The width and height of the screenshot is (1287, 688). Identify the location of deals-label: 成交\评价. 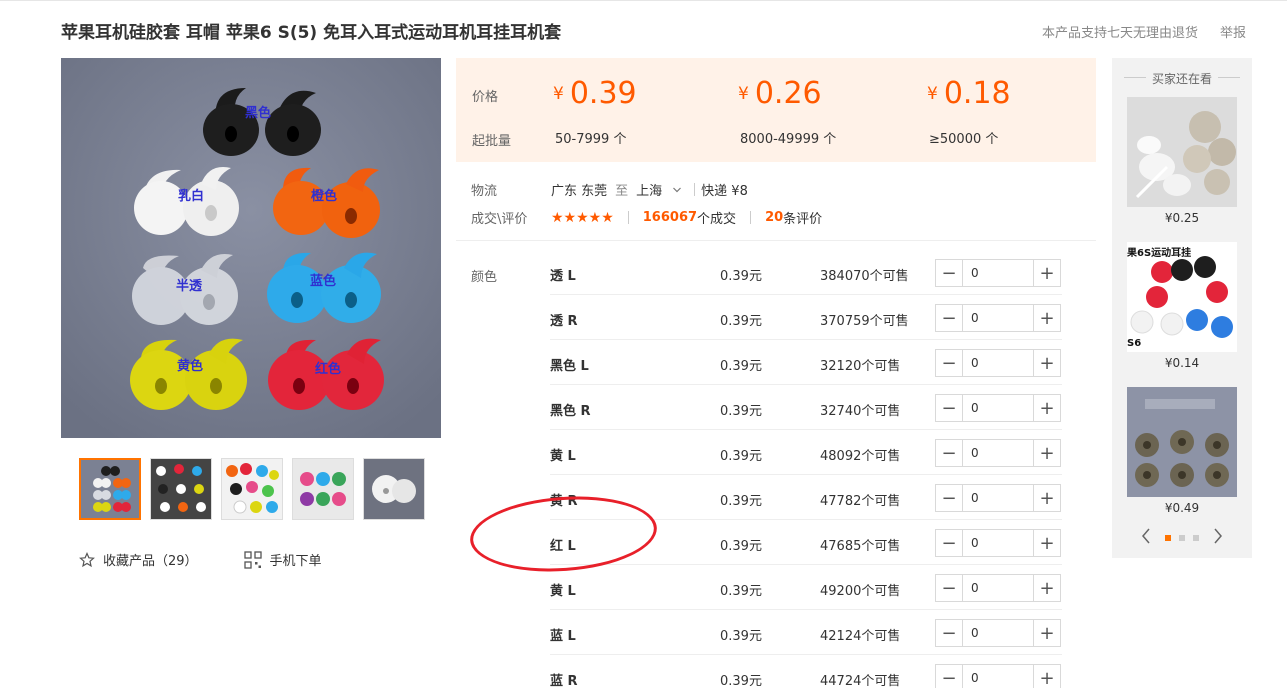
(499, 219).